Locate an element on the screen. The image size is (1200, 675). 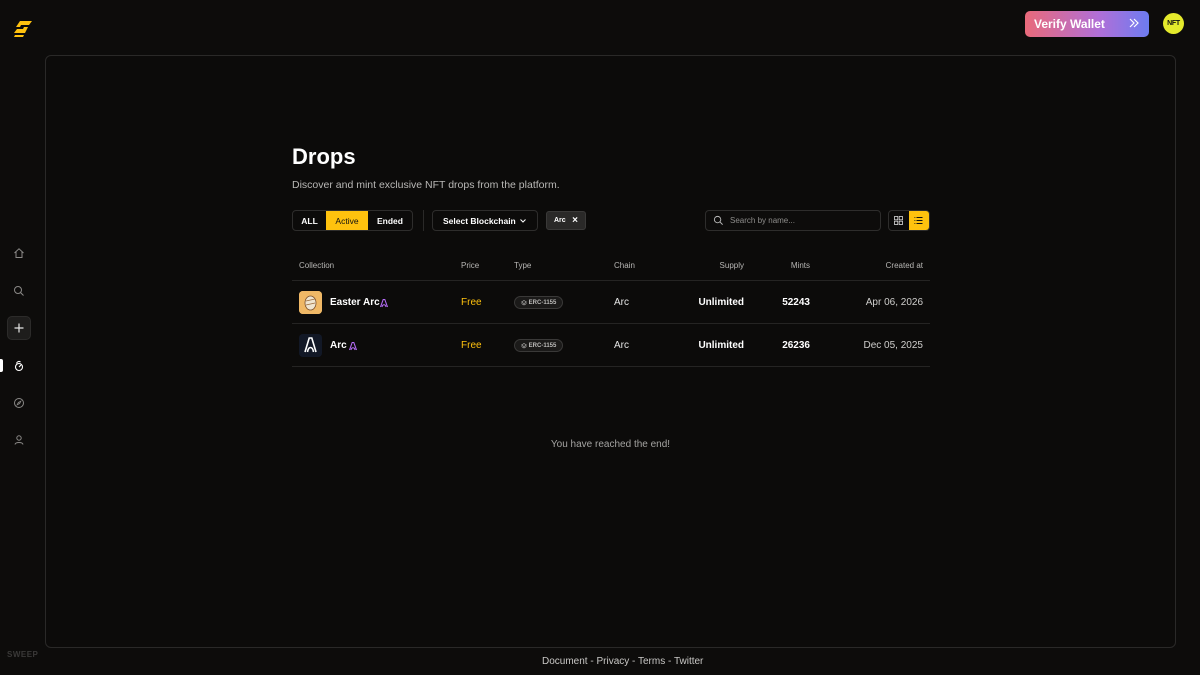
column-header-chain: Chain is located at coordinates (624, 265).